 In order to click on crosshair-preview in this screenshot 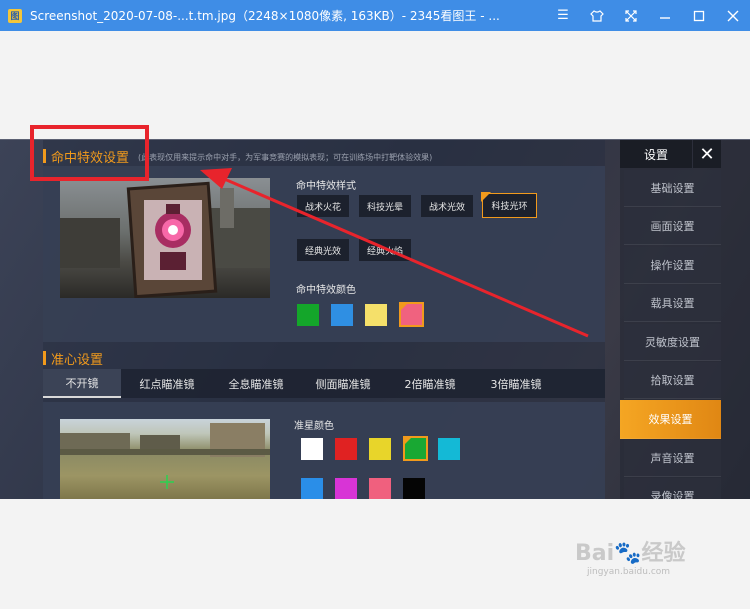, I will do `click(165, 459)`.